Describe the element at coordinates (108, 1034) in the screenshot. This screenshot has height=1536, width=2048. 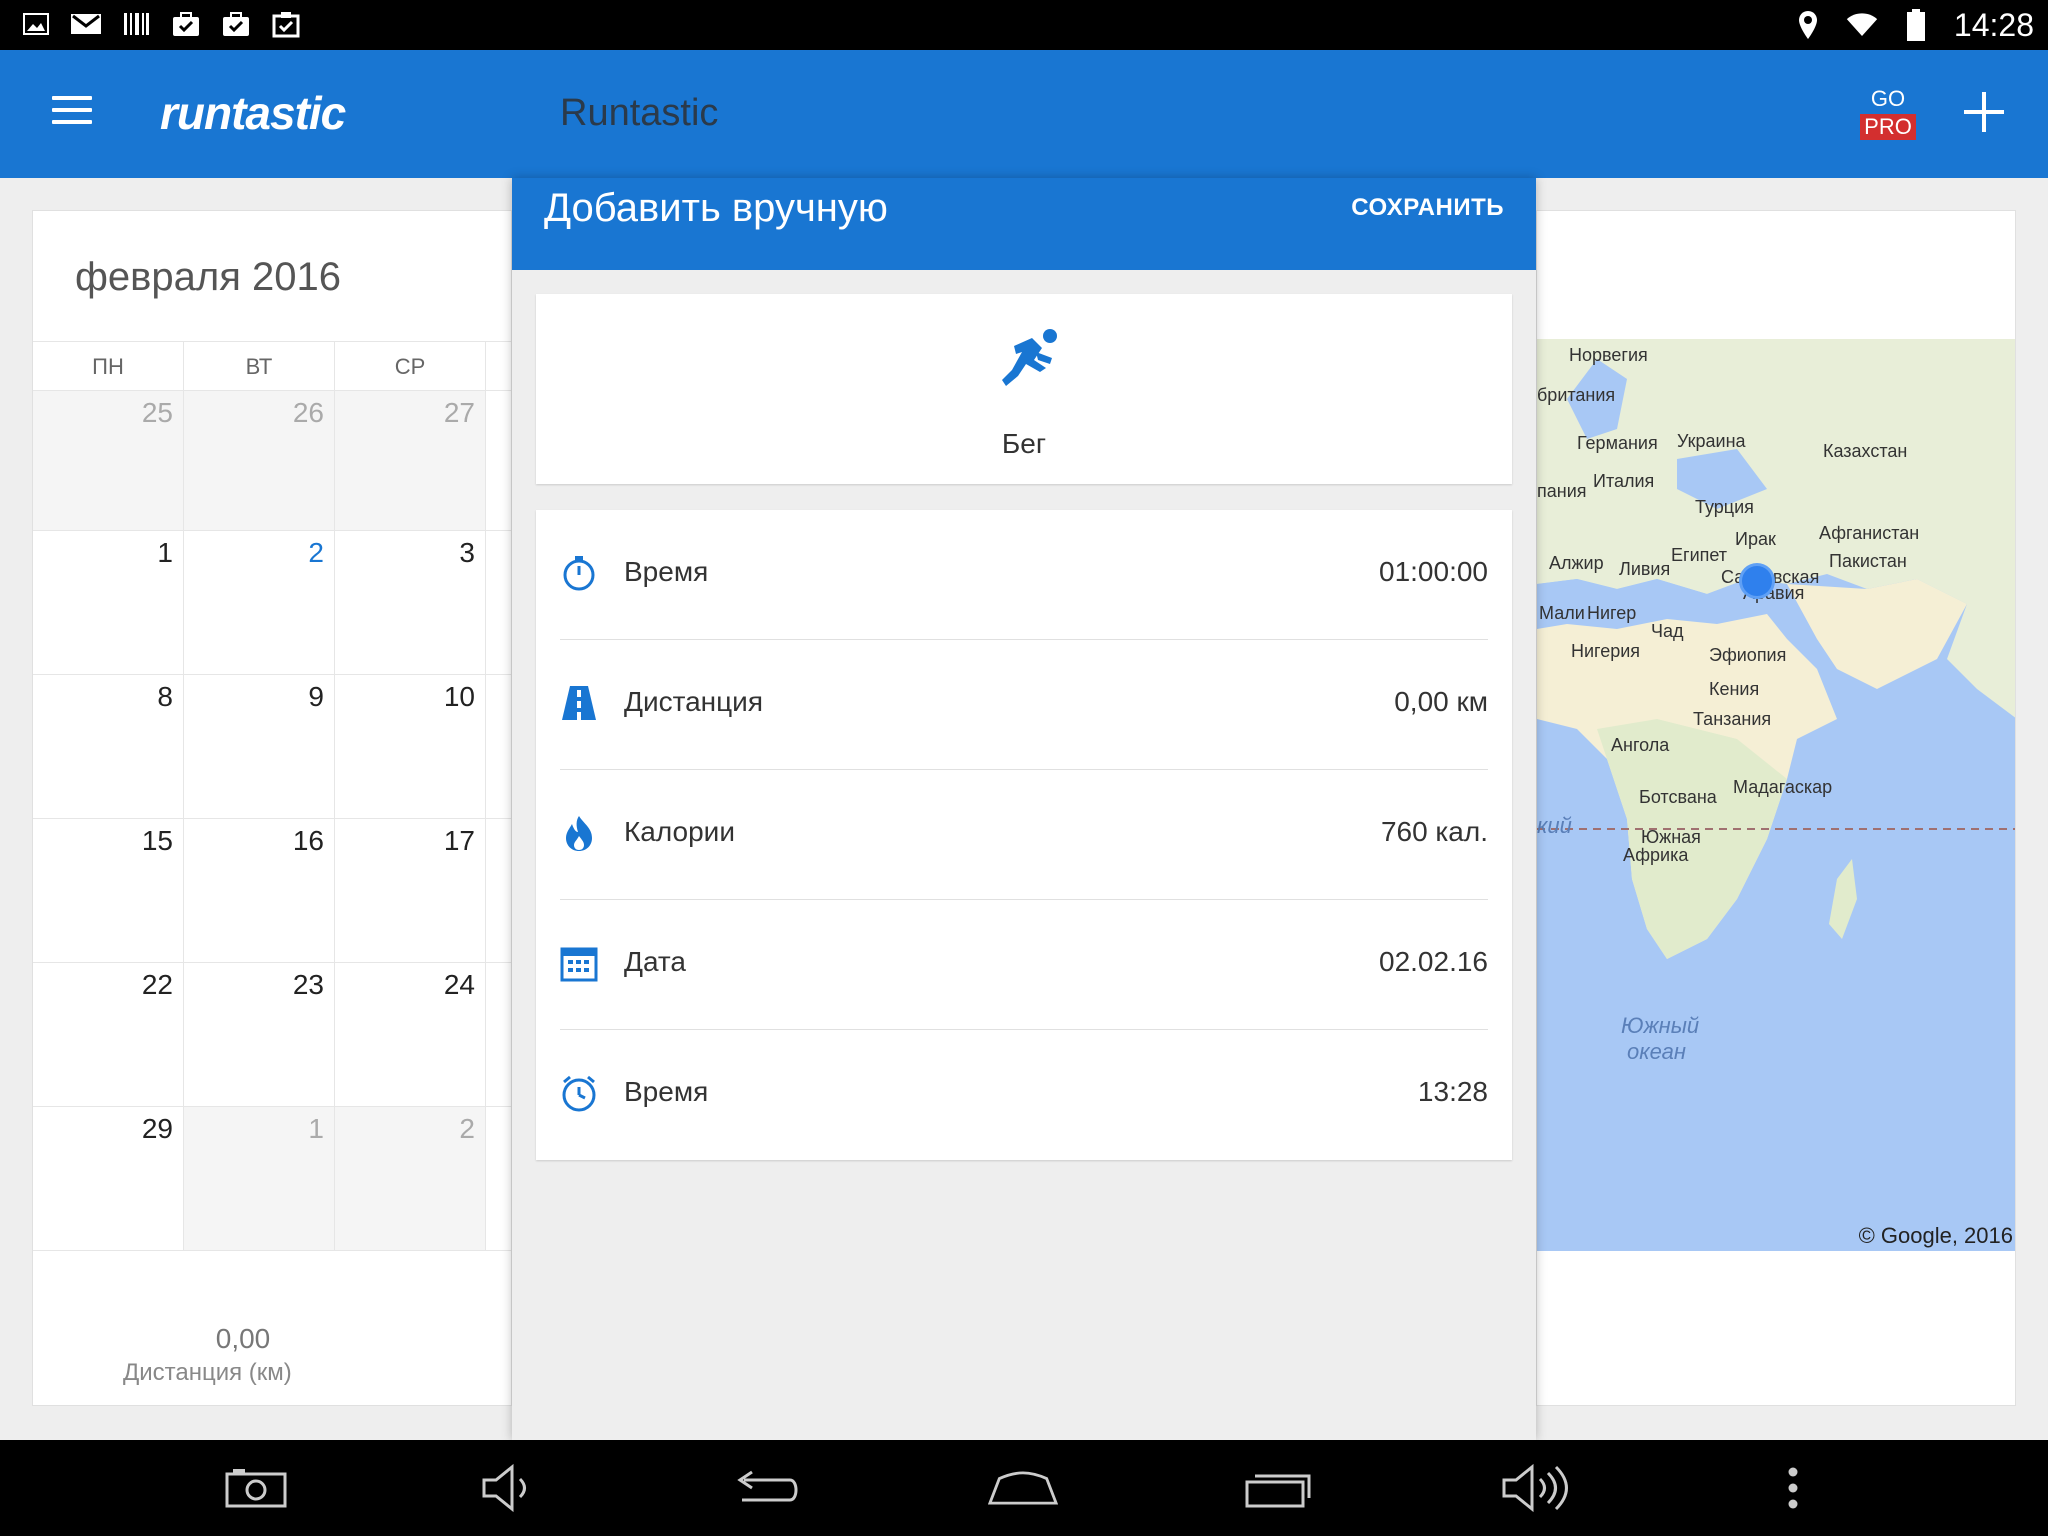
I see `calendar-day-cell: 22` at that location.